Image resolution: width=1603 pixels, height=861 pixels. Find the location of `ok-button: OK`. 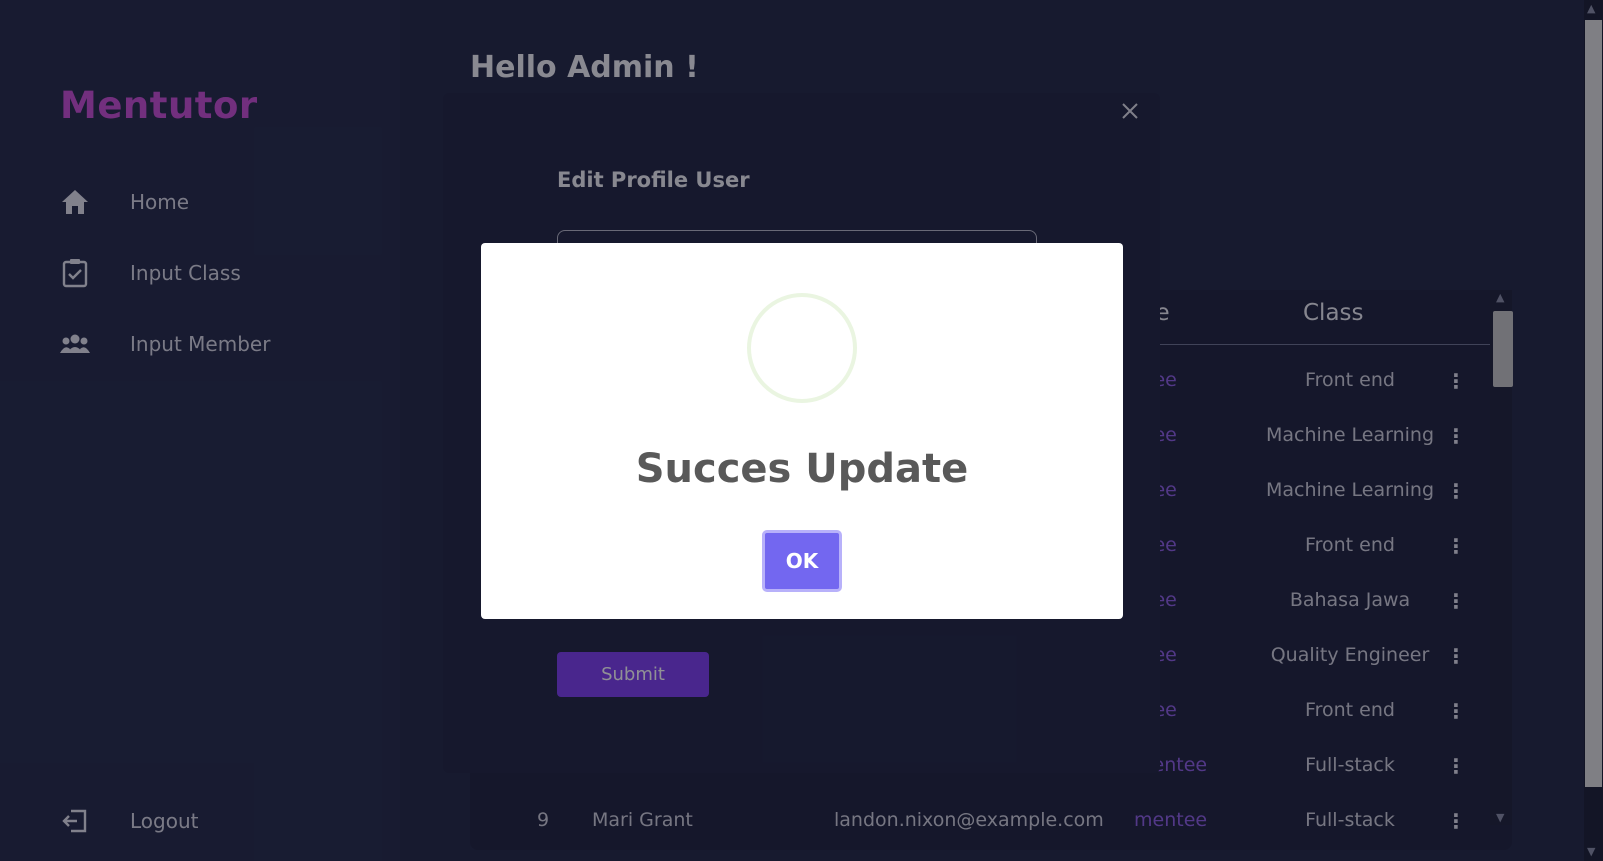

ok-button: OK is located at coordinates (802, 561).